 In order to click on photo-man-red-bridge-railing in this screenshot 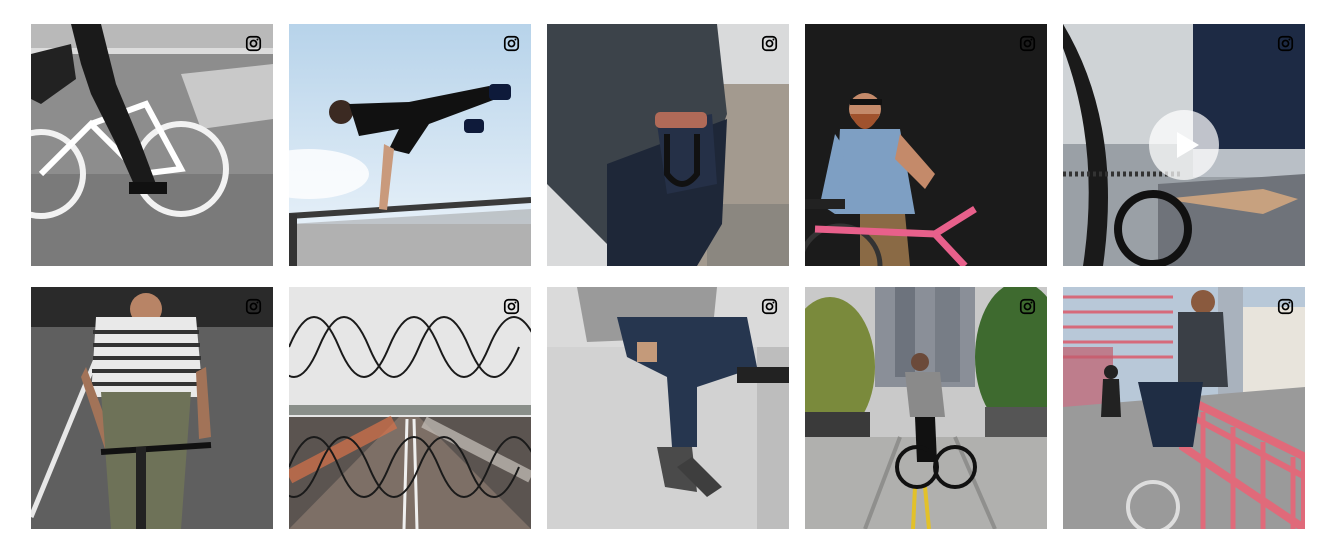, I will do `click(1184, 408)`.